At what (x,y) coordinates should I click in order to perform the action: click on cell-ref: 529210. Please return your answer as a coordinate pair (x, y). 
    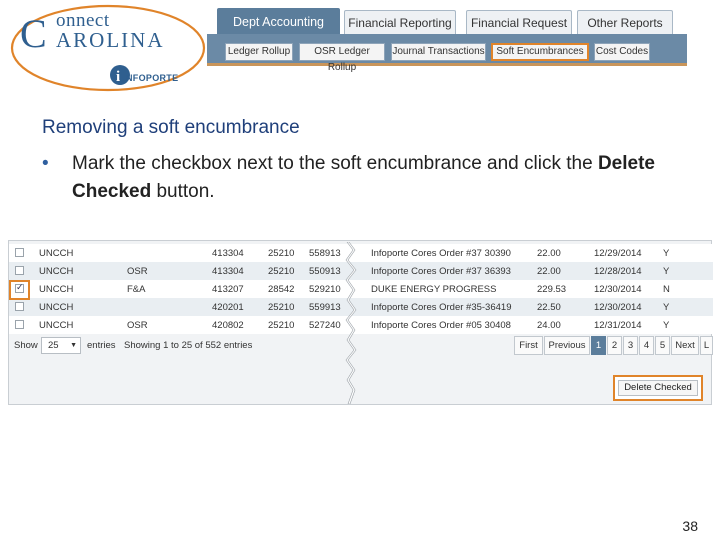
    Looking at the image, I should click on (325, 289).